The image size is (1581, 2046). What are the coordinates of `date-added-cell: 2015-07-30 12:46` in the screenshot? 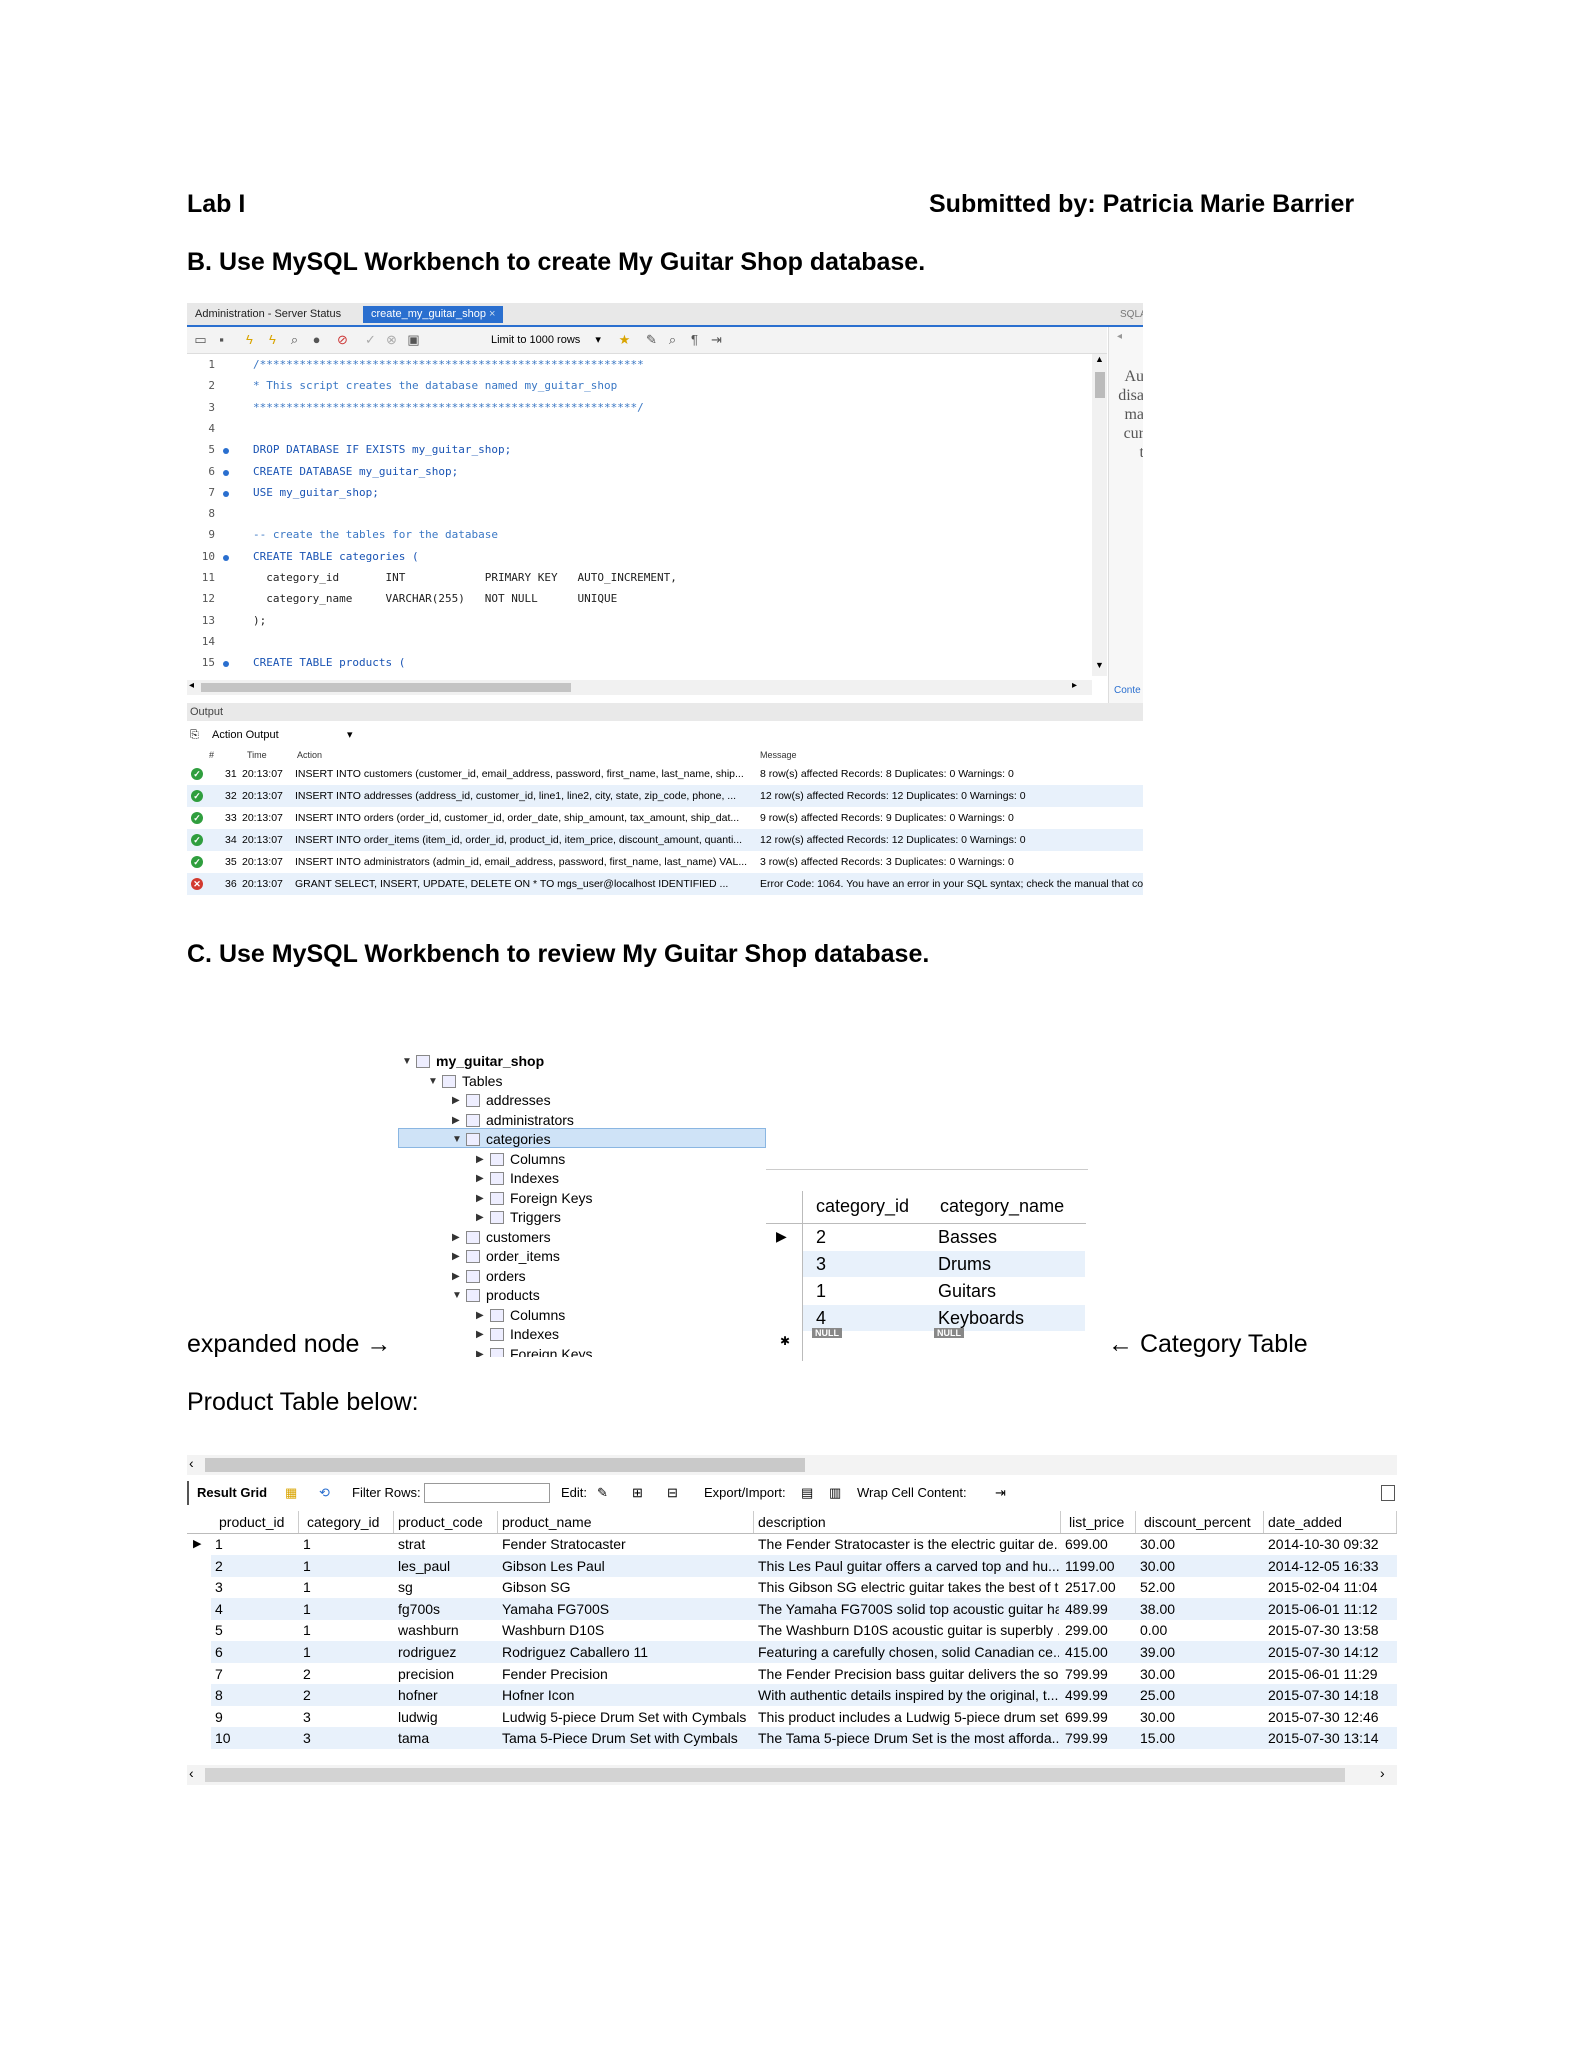 It's located at (1331, 1717).